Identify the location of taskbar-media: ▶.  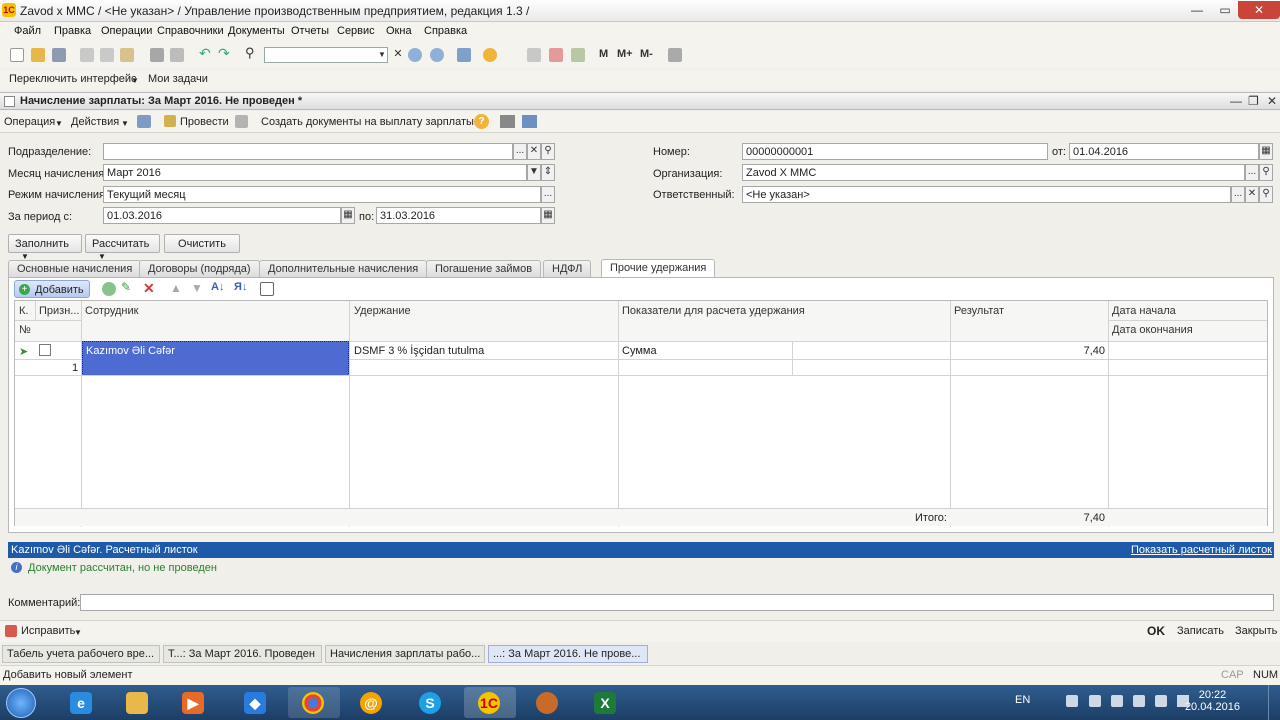
(194, 702).